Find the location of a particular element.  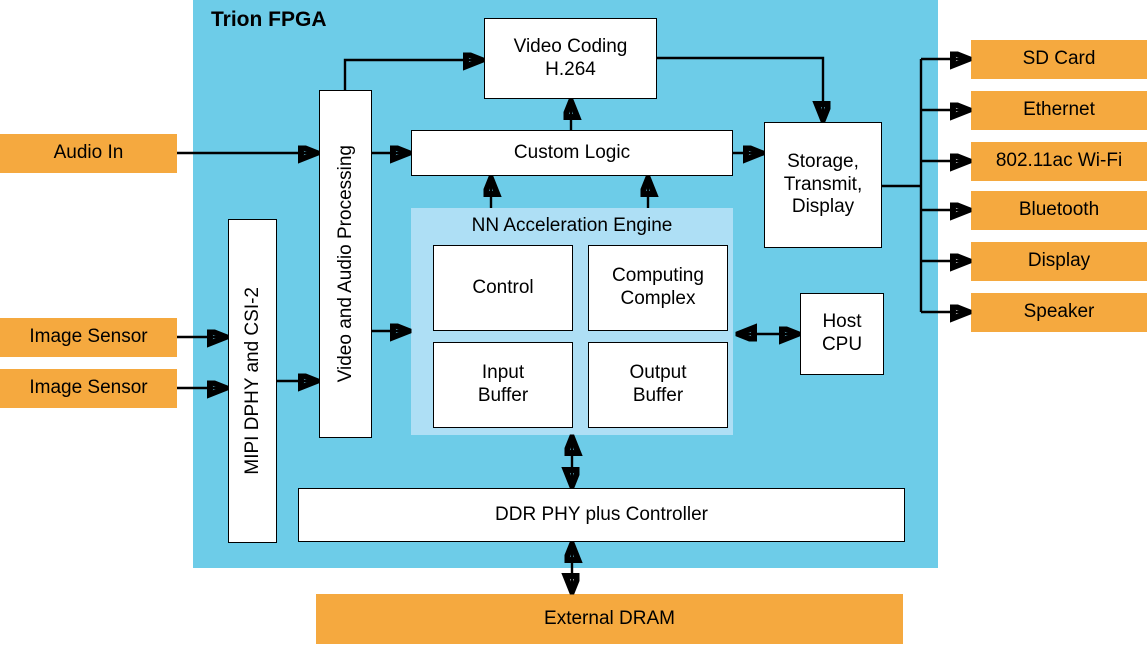

video-audio-processing-block: Video and Audio Processing is located at coordinates (345, 264).